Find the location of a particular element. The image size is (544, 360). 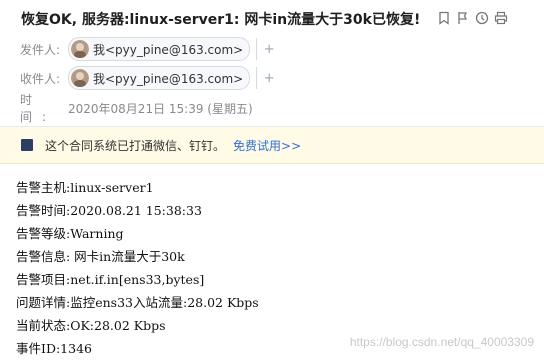

body-line: 告警时间:2020.08.21 15:38:33 is located at coordinates (109, 210).